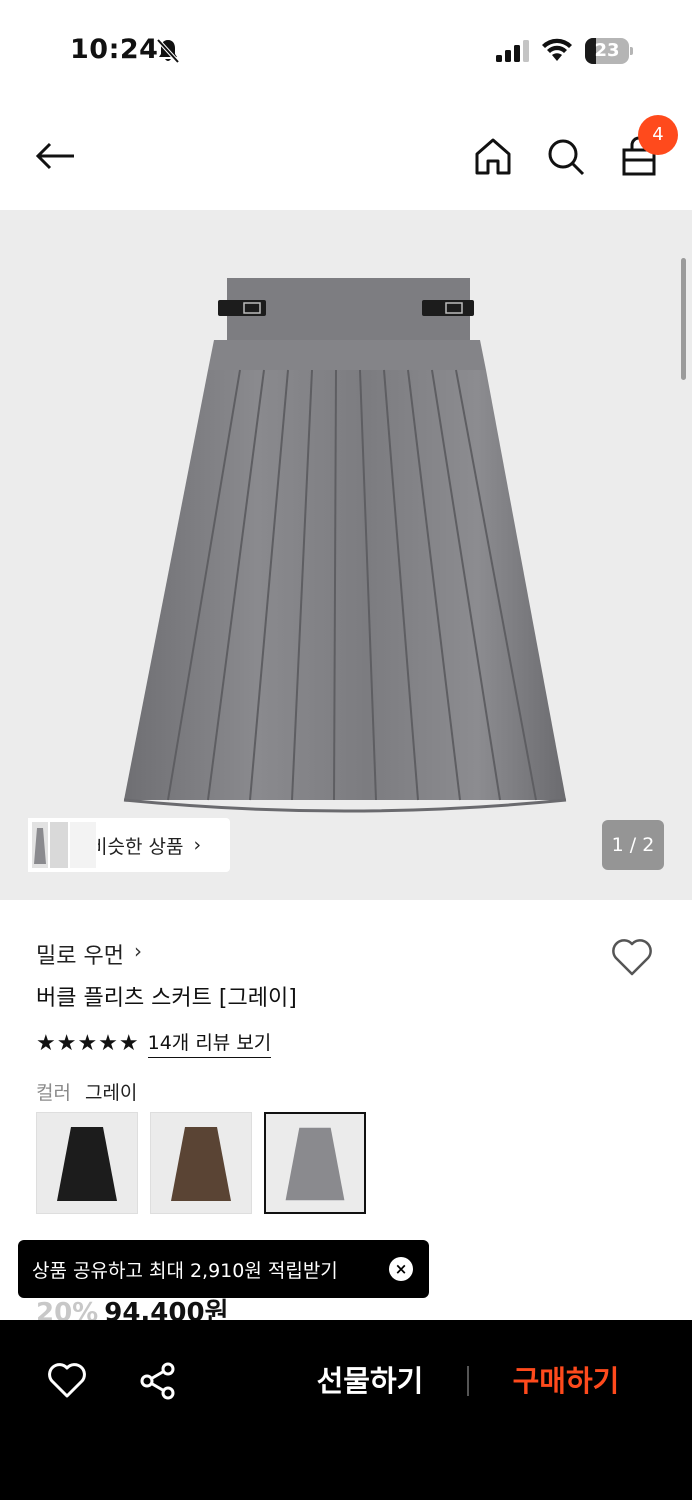  Describe the element at coordinates (185, 1270) in the screenshot. I see `toast-message: 상품 공유하고 최대 2,910원 적립받기` at that location.